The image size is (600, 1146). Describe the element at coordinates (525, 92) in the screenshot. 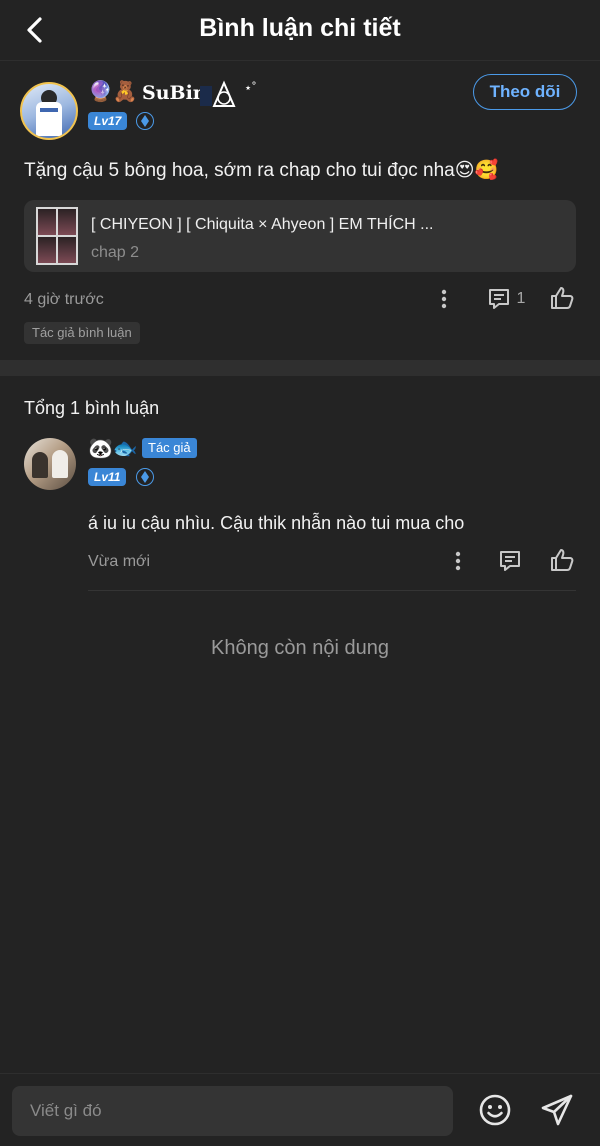

I see `follow-button: Theo dõi` at that location.